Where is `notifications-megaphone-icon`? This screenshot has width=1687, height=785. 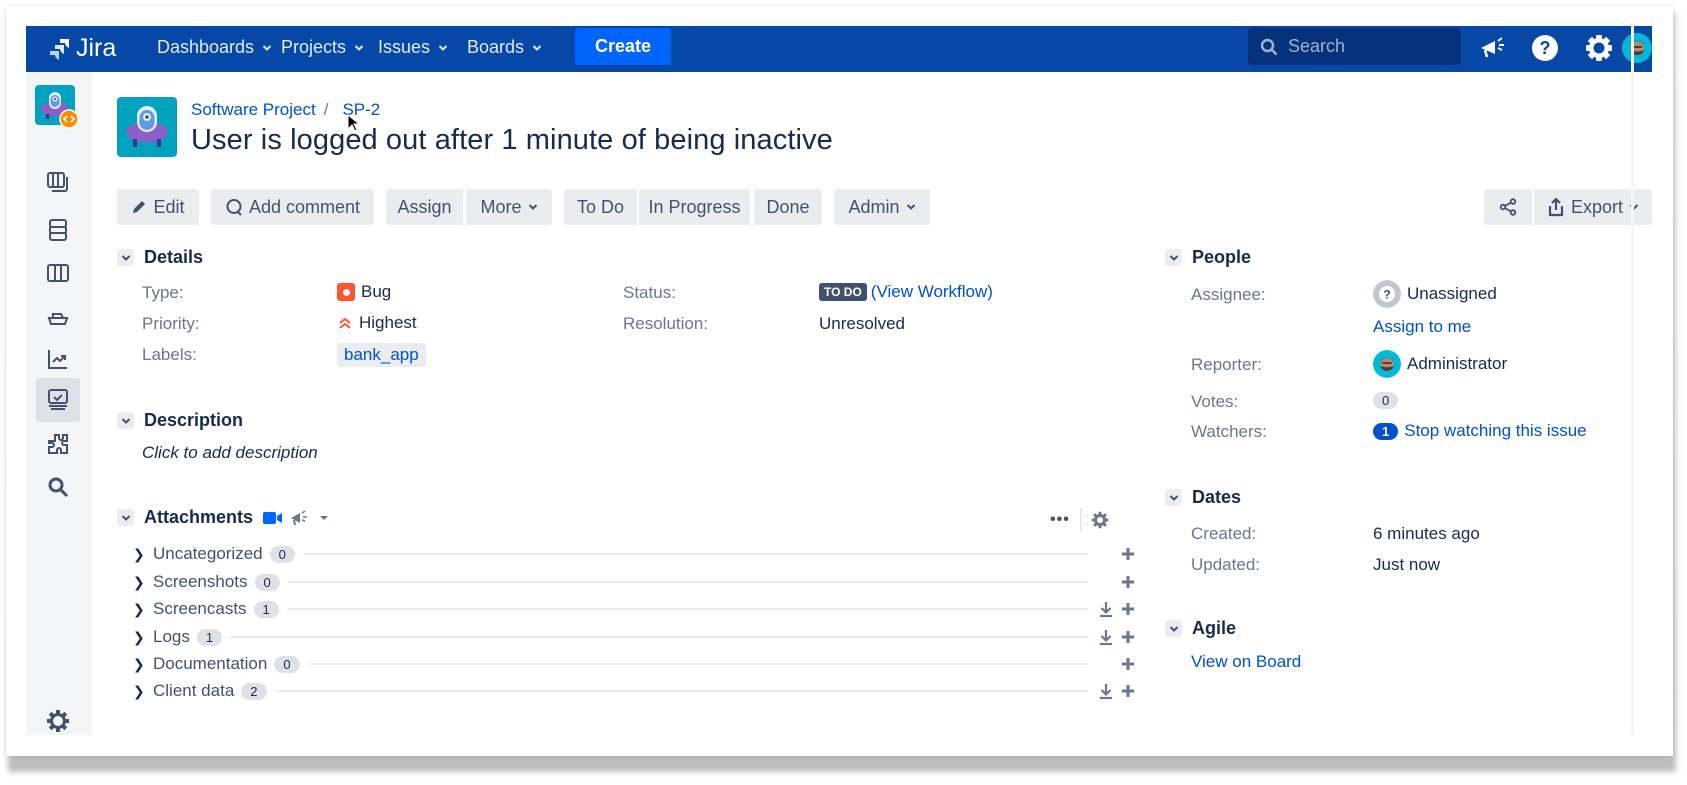
notifications-megaphone-icon is located at coordinates (1492, 48).